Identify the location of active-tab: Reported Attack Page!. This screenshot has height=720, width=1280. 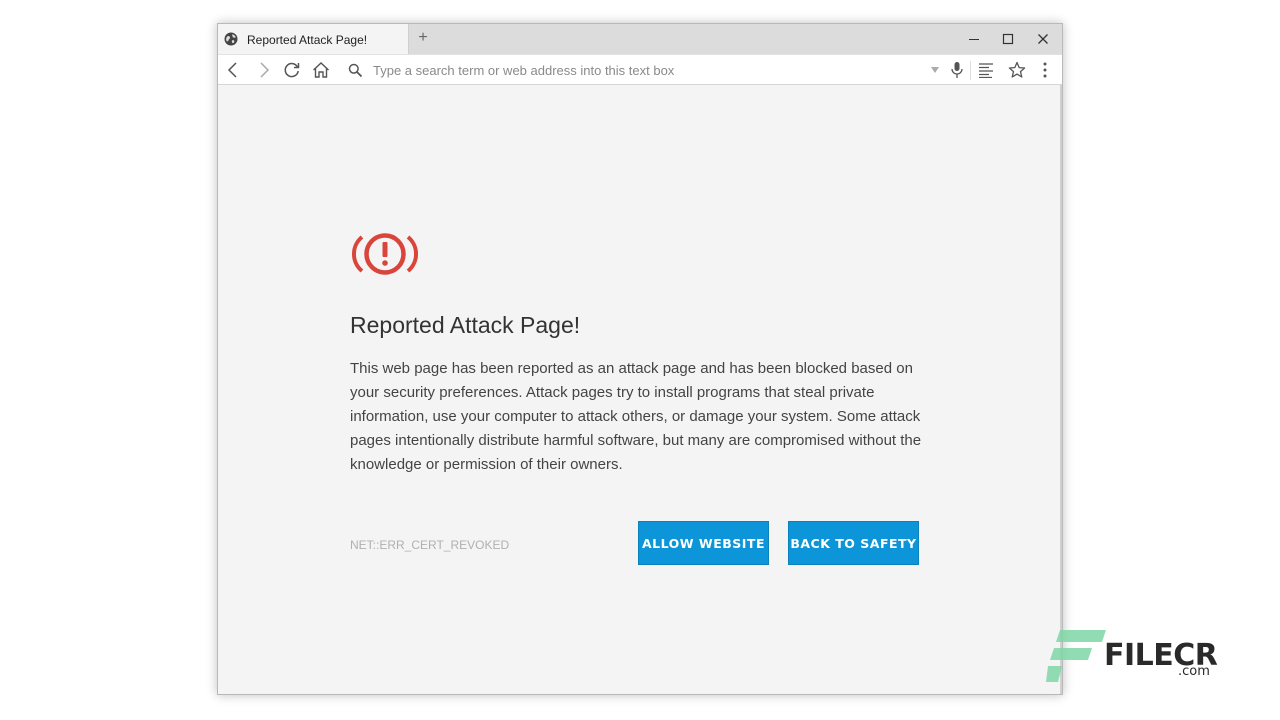
(313, 39).